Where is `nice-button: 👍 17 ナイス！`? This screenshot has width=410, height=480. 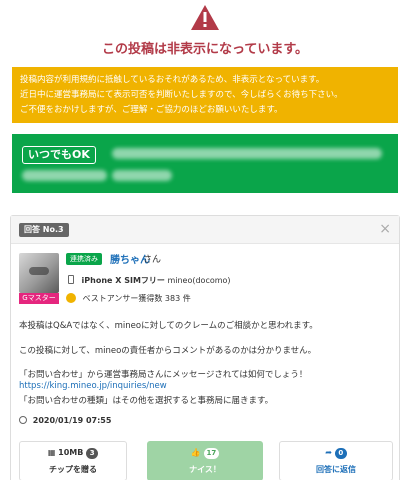
nice-button: 👍 17 ナイス！ is located at coordinates (205, 460).